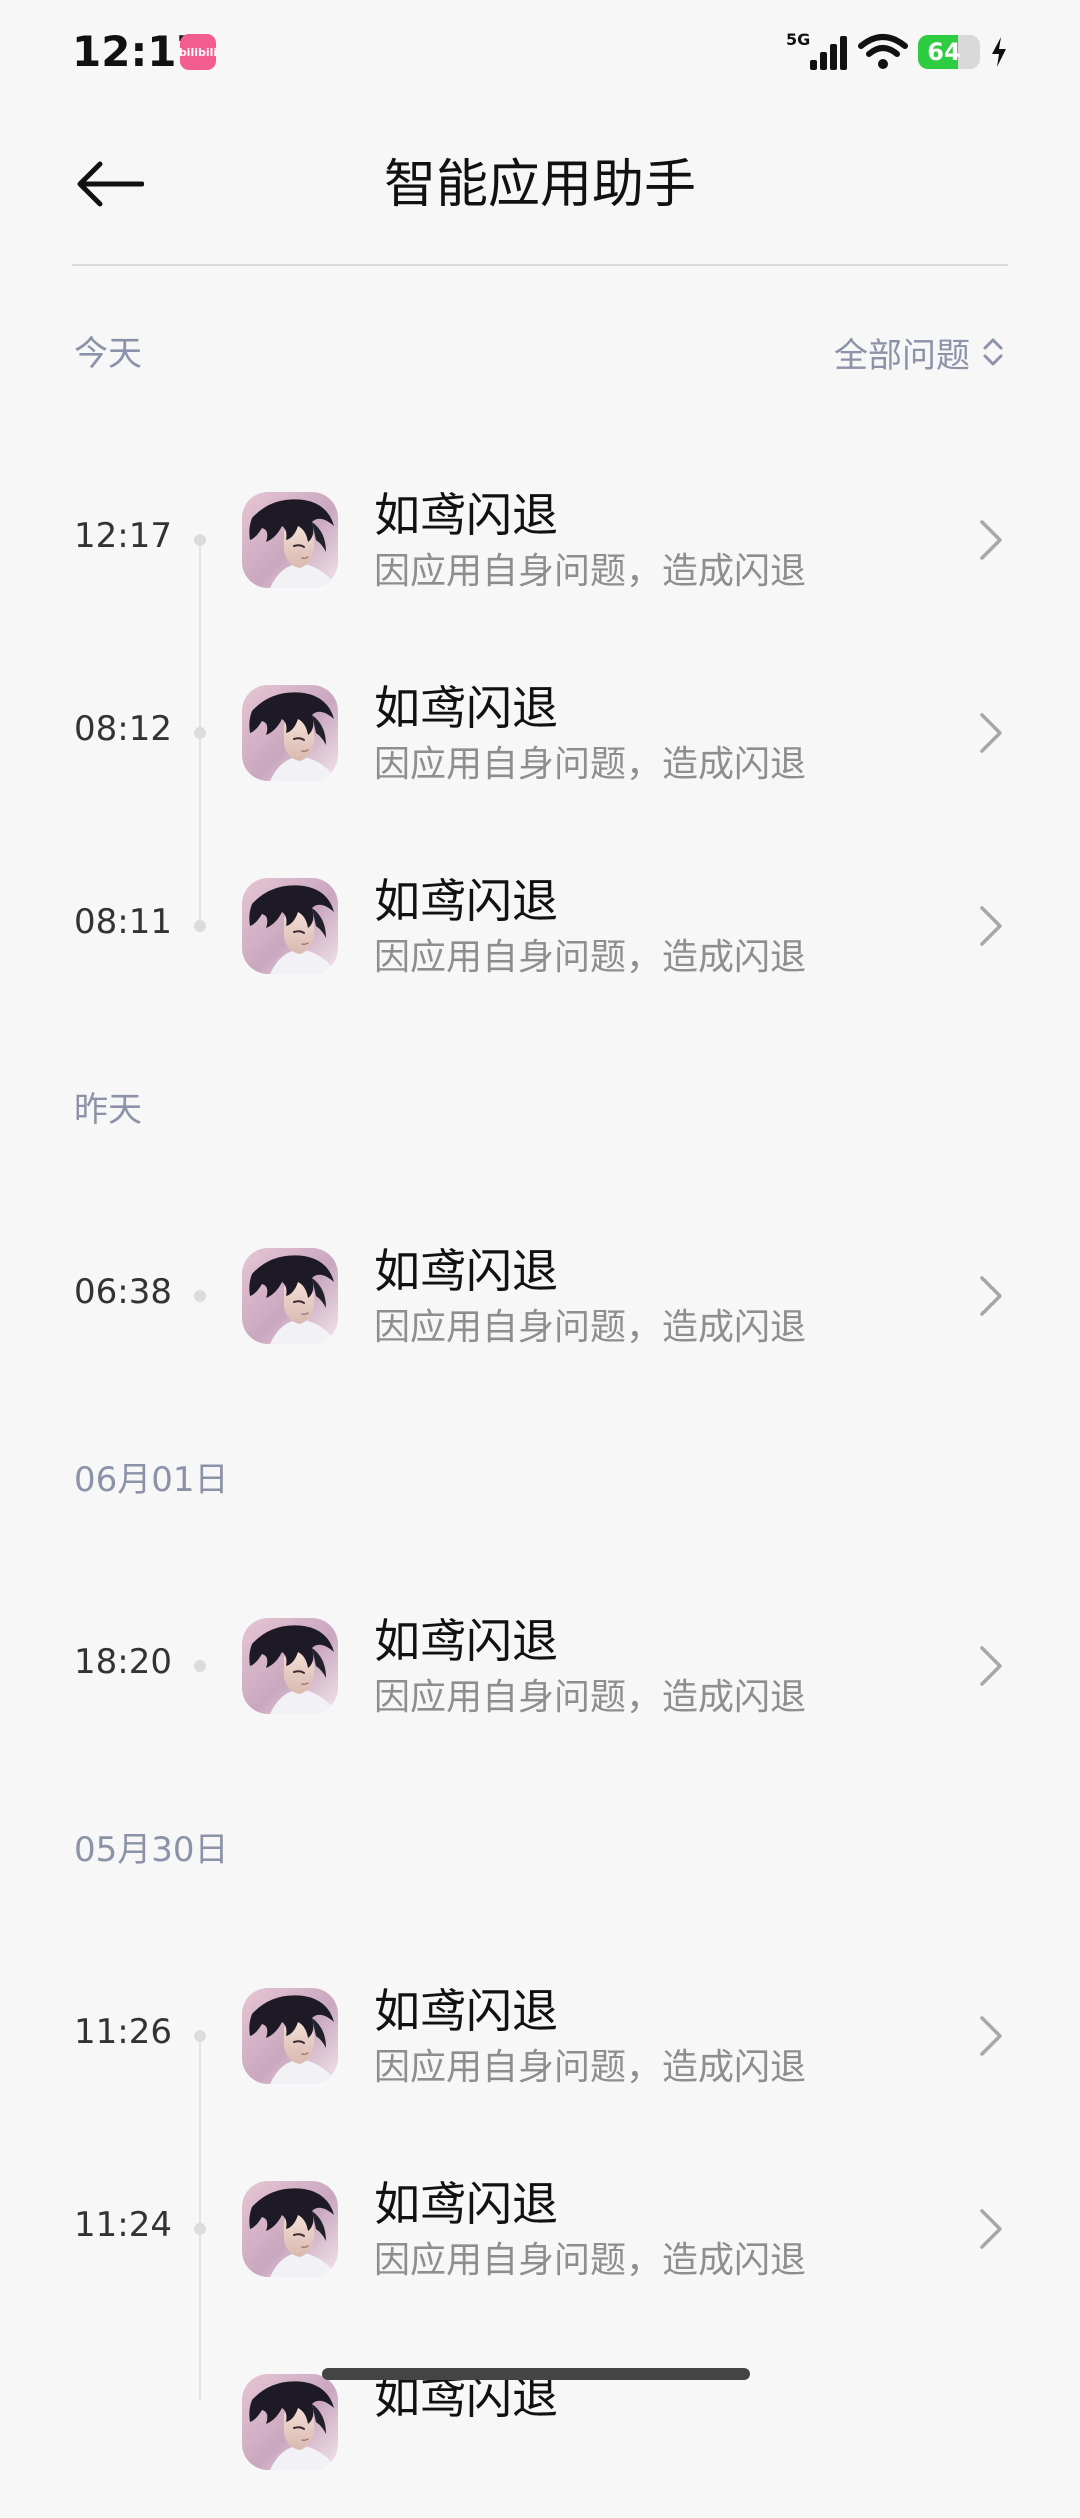  What do you see at coordinates (151, 1480) in the screenshot?
I see `section-label-date: 06月01日` at bounding box center [151, 1480].